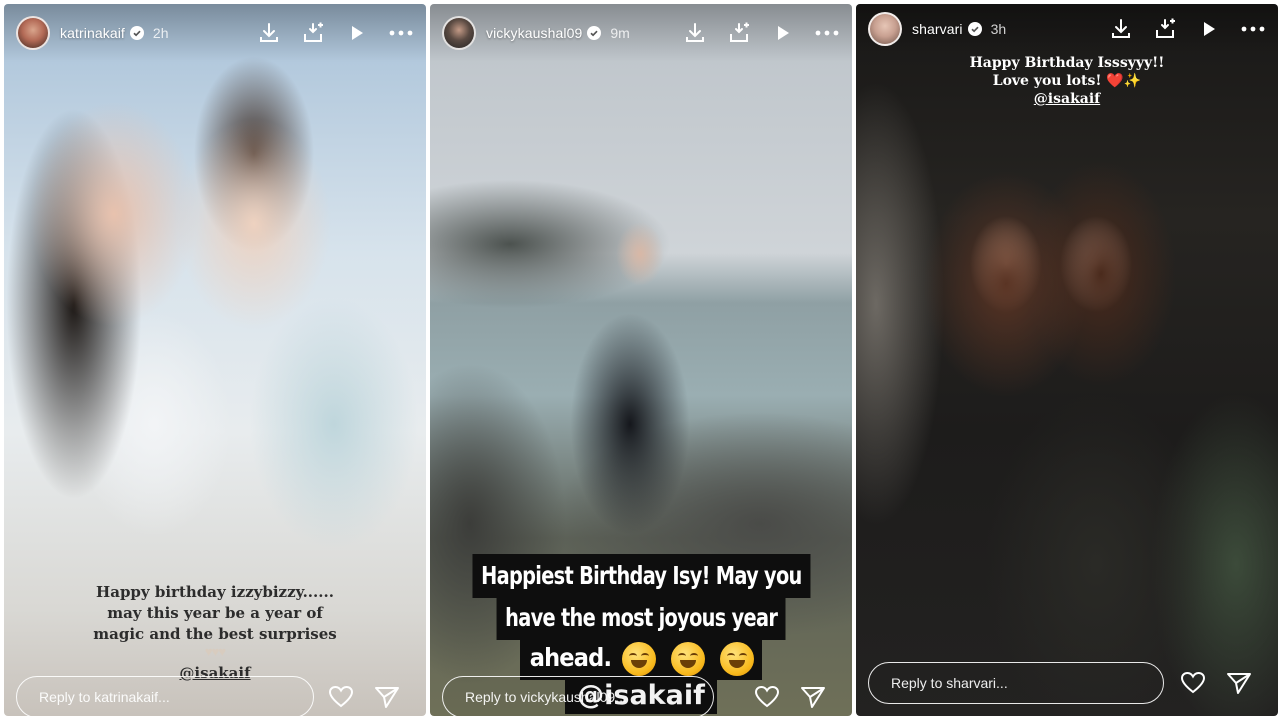 The height and width of the screenshot is (720, 1280). Describe the element at coordinates (1067, 99) in the screenshot. I see `mention-link: @isakaif` at that location.